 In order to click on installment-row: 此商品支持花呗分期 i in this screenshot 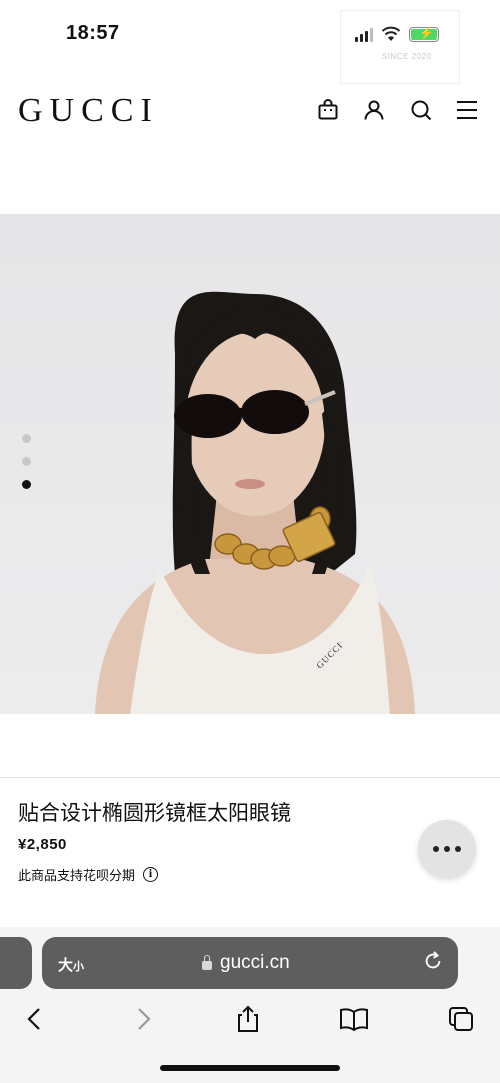, I will do `click(88, 874)`.